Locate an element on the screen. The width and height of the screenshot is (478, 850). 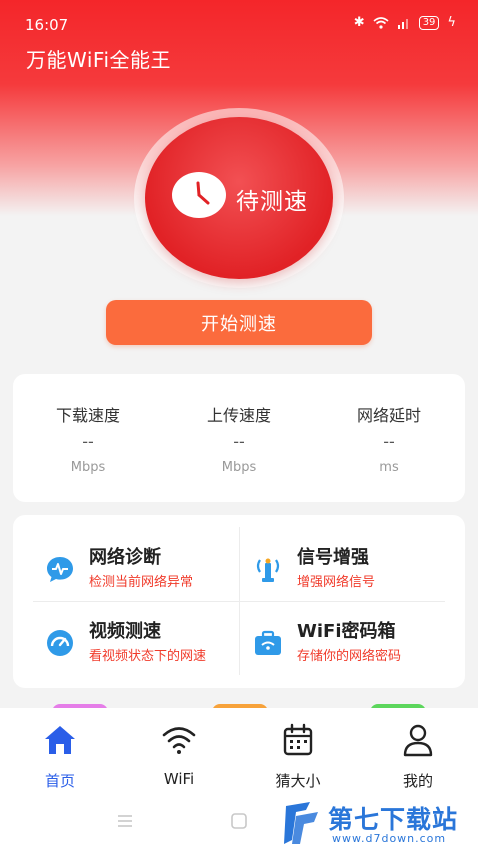
clock-icon is located at coordinates (199, 195).